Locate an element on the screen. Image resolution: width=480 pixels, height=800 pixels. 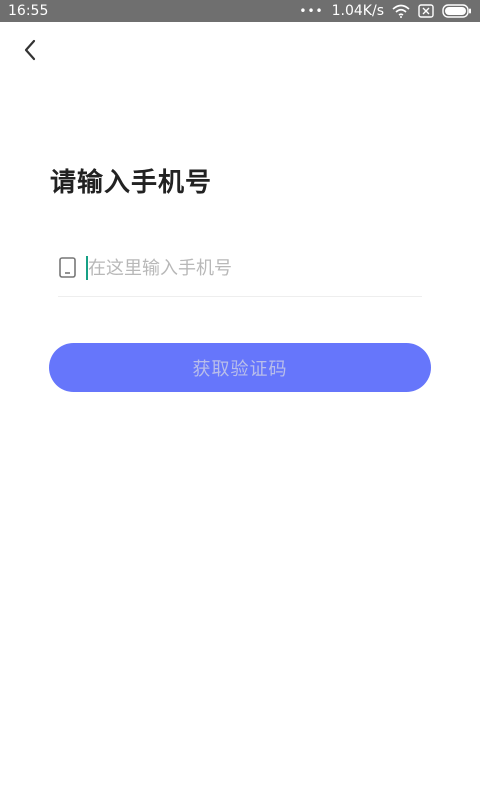
phone-input is located at coordinates (252, 268).